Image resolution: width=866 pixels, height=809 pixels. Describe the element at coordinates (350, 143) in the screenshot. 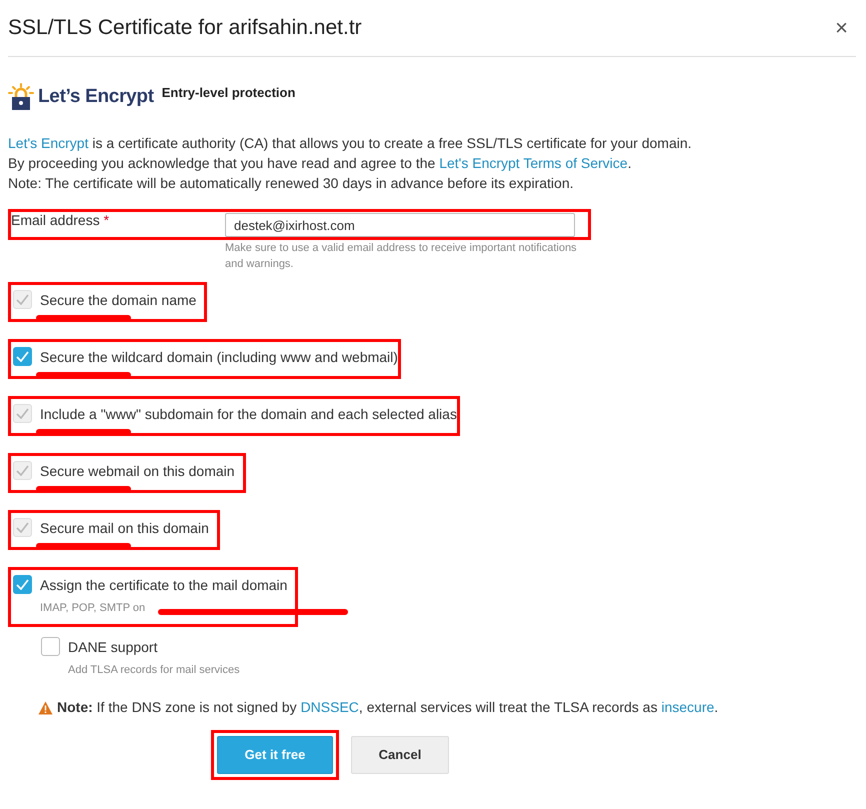

I see `intro-text: Let's Encrypt is a certificate authority (CA) that allows you to create a free SSL/TLS certificate for your domain.` at that location.